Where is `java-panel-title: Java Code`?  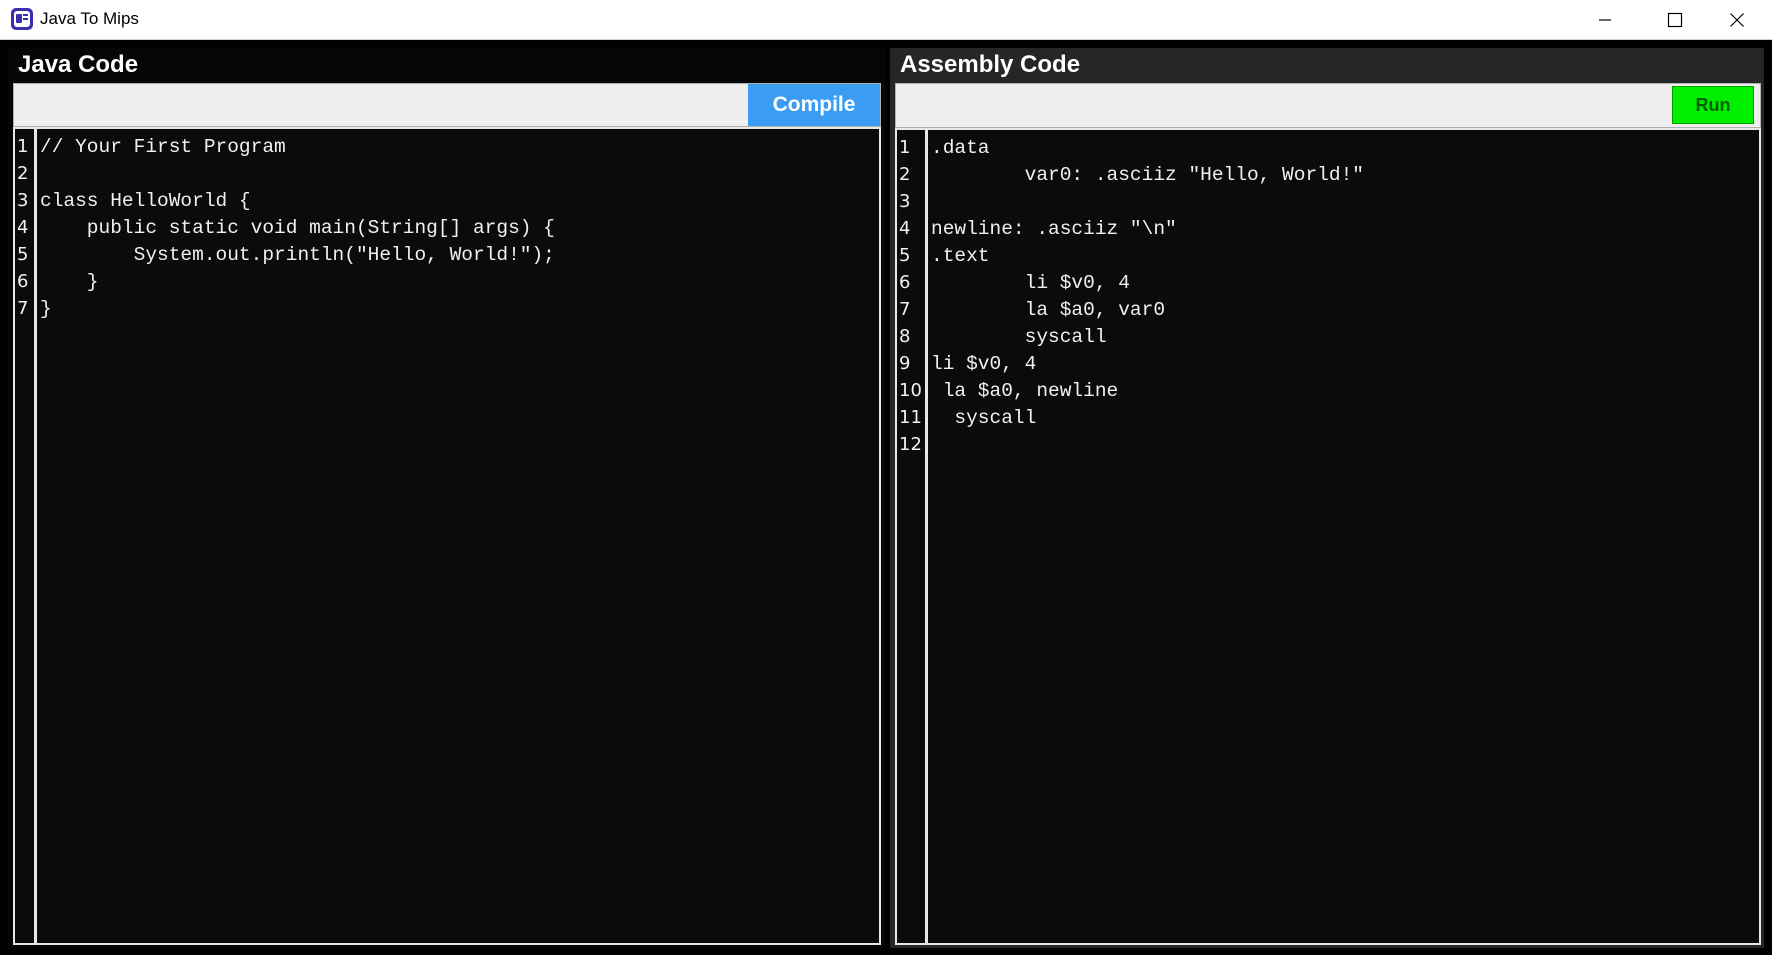 java-panel-title: Java Code is located at coordinates (78, 64).